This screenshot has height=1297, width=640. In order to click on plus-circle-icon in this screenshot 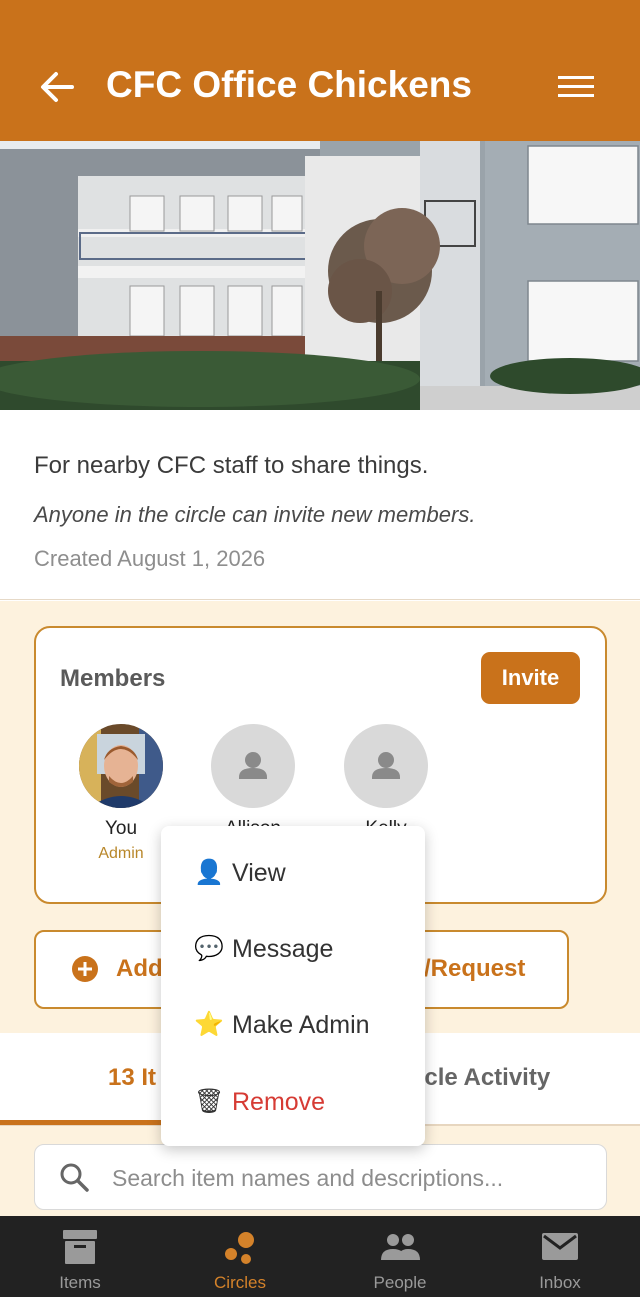, I will do `click(85, 969)`.